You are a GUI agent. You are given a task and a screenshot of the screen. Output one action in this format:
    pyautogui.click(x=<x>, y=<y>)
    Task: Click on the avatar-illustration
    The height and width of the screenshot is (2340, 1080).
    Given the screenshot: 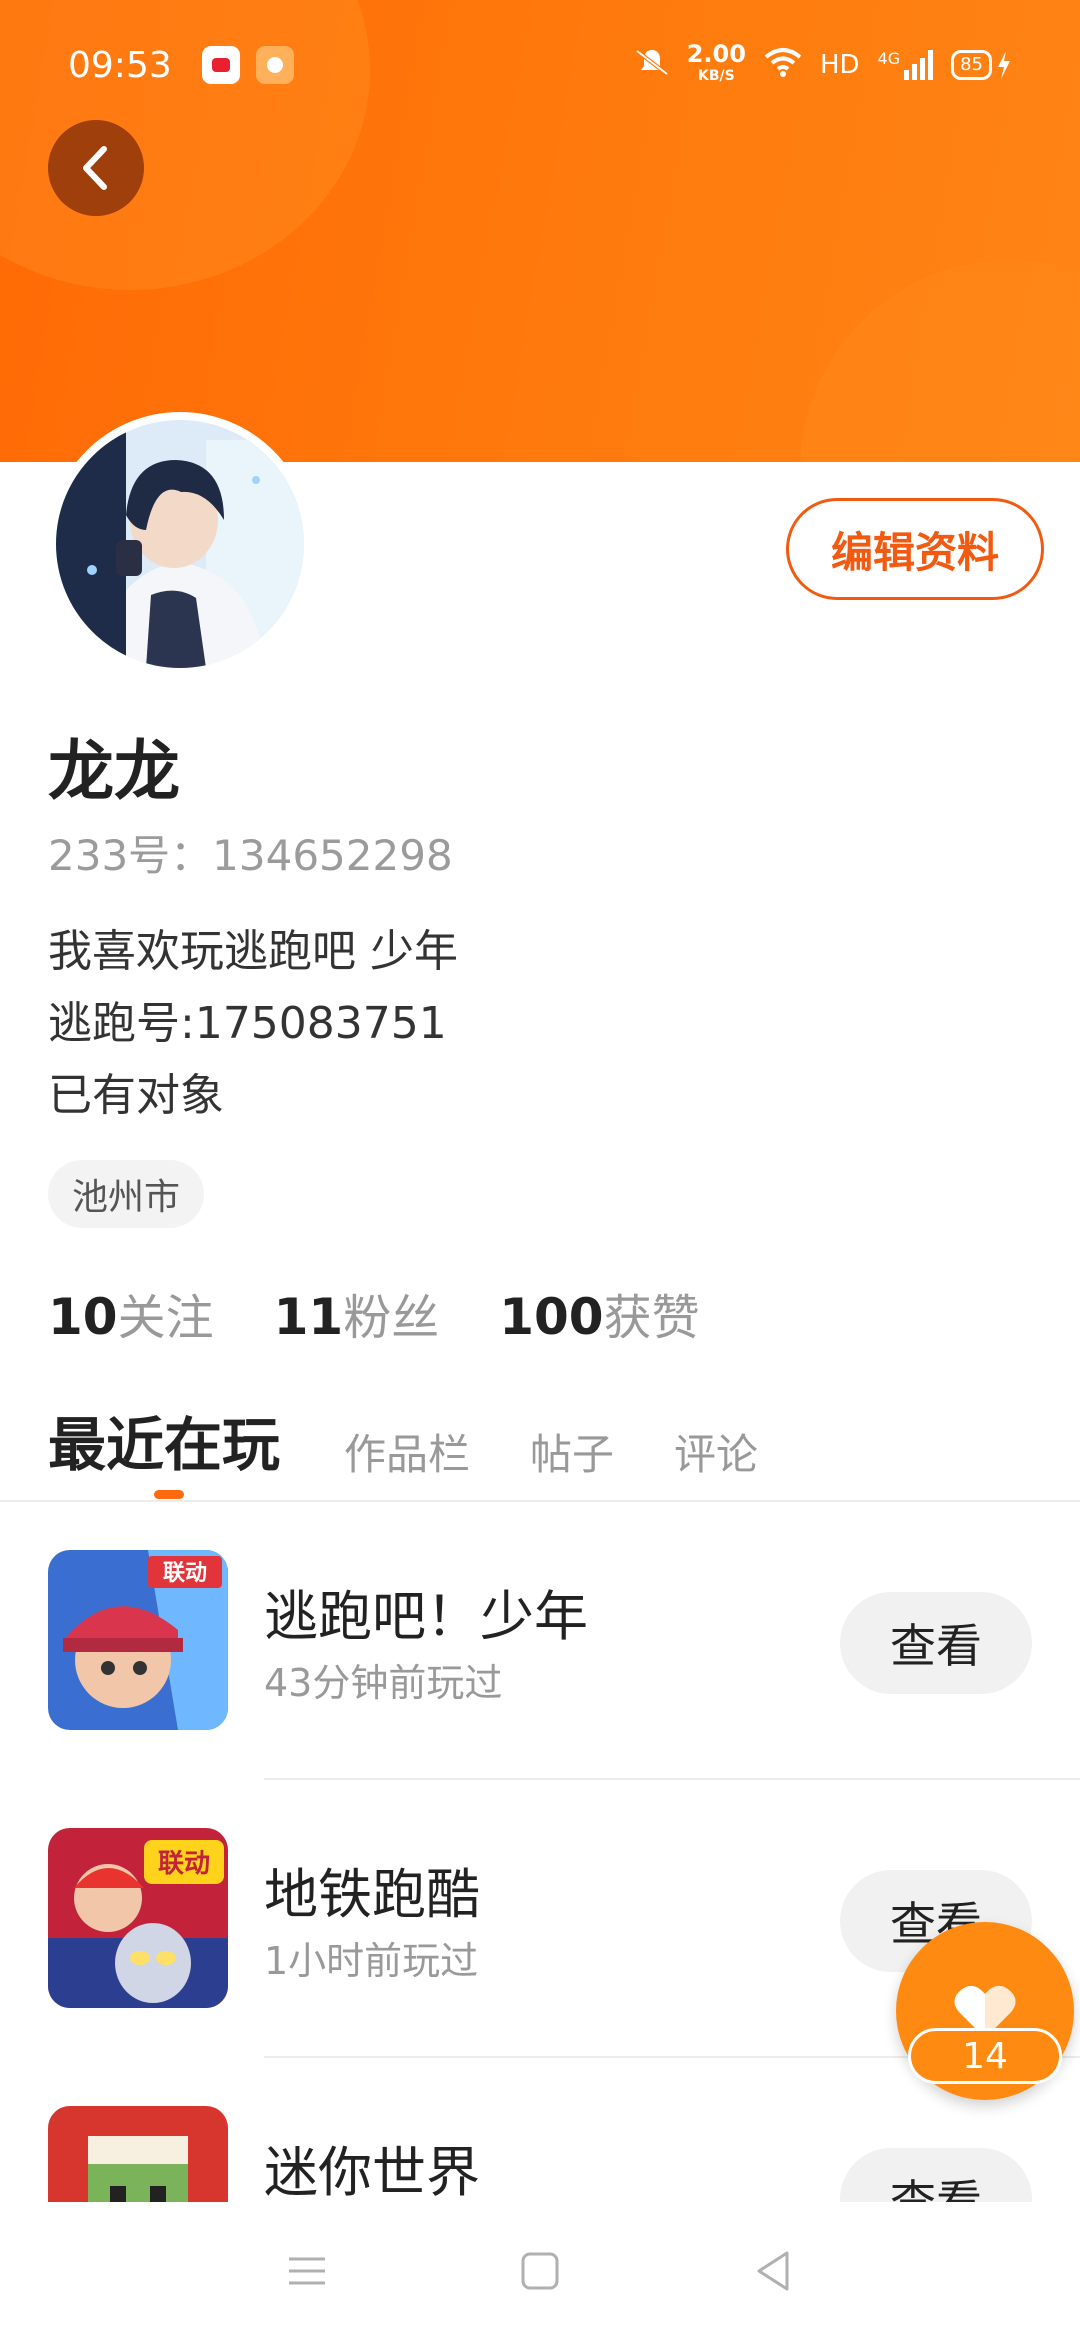 What is the action you would take?
    pyautogui.click(x=180, y=544)
    